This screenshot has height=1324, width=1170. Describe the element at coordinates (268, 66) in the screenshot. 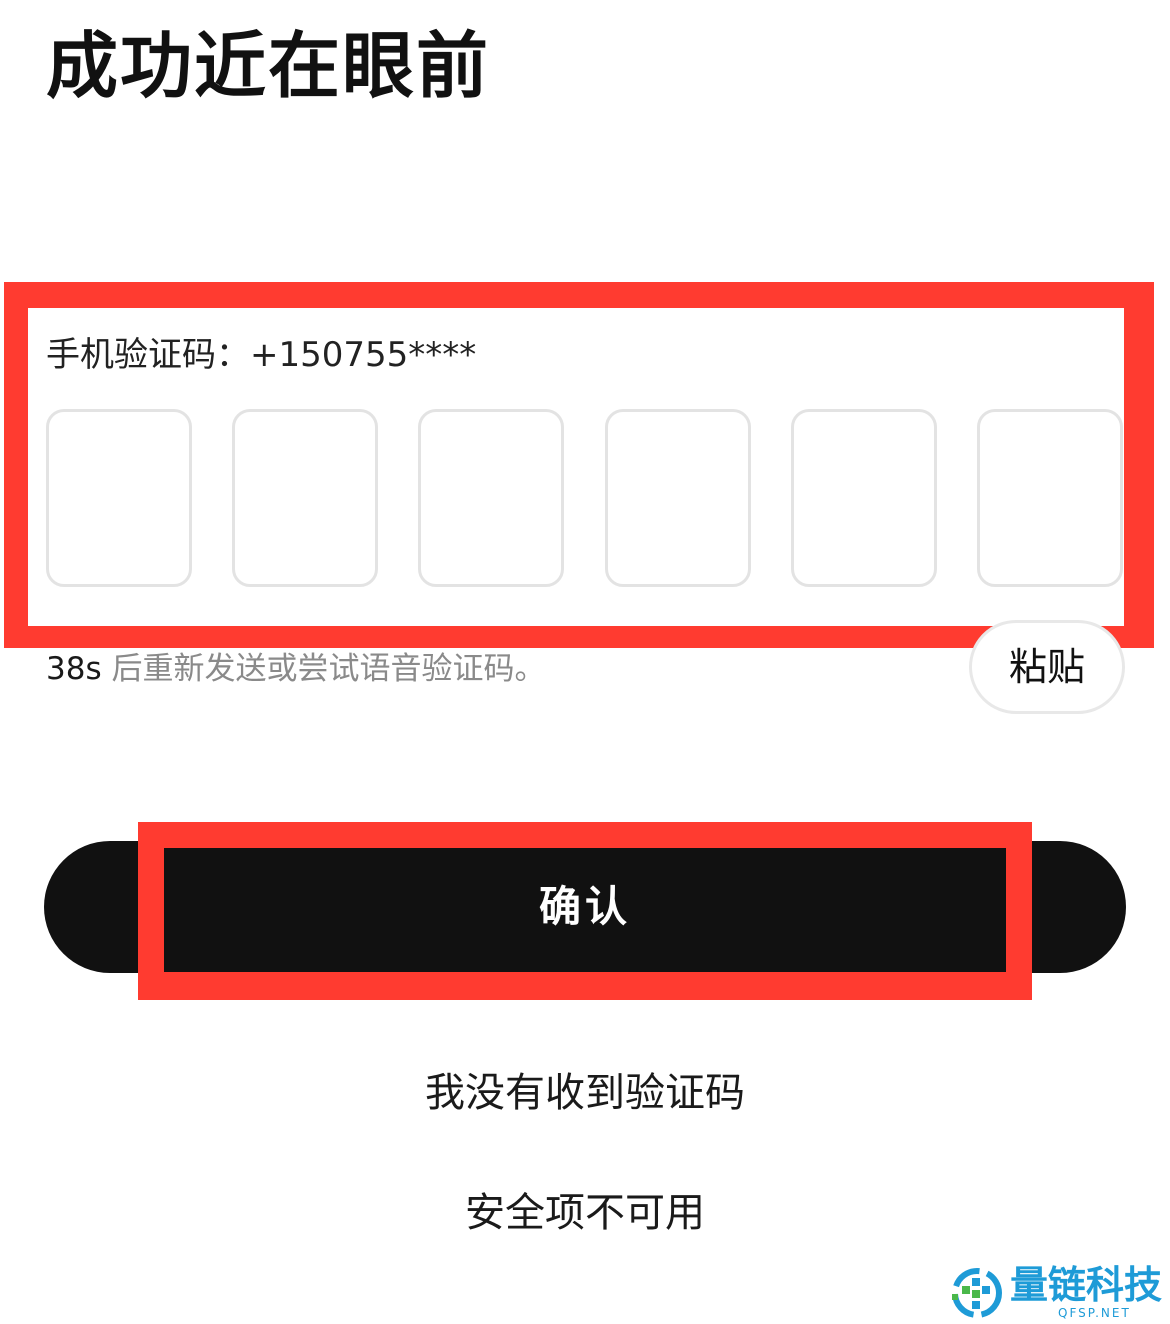

I see `page-title: 成功近在眼前` at that location.